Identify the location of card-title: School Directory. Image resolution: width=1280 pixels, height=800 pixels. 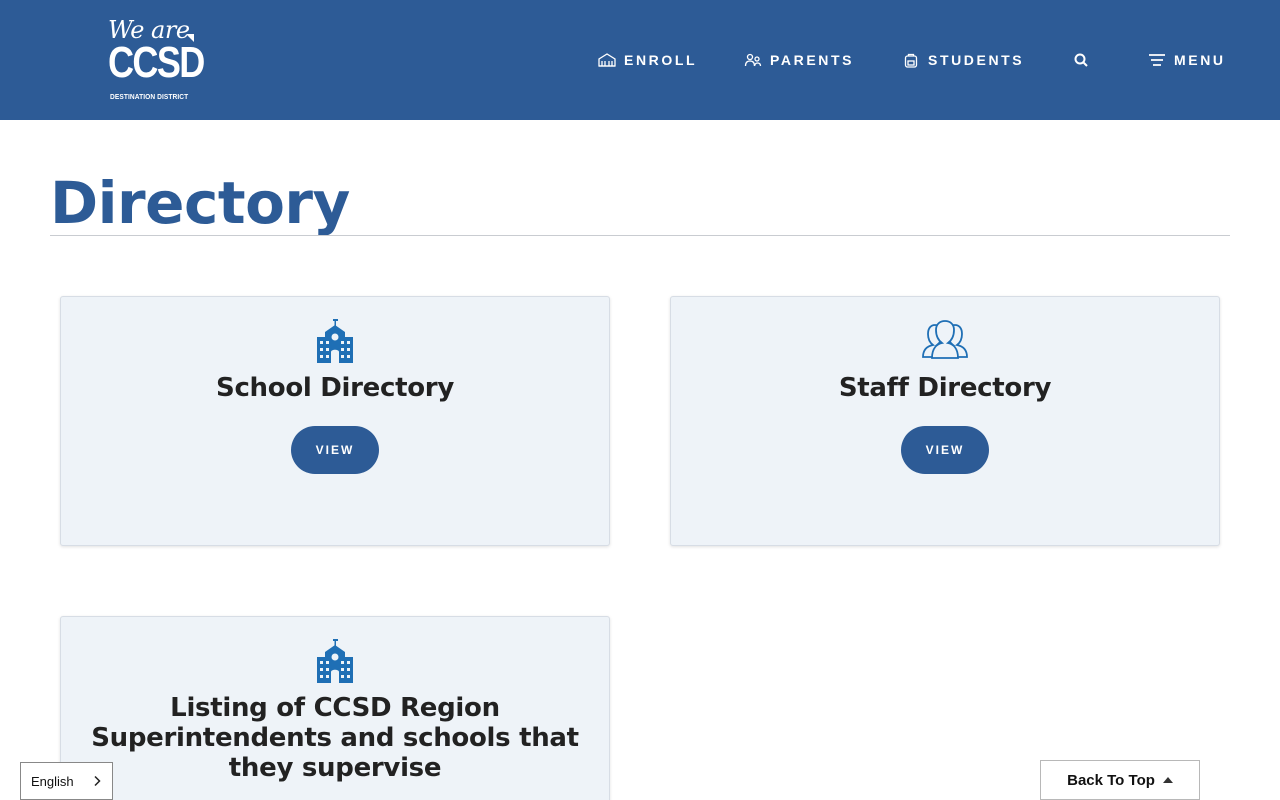
(335, 388).